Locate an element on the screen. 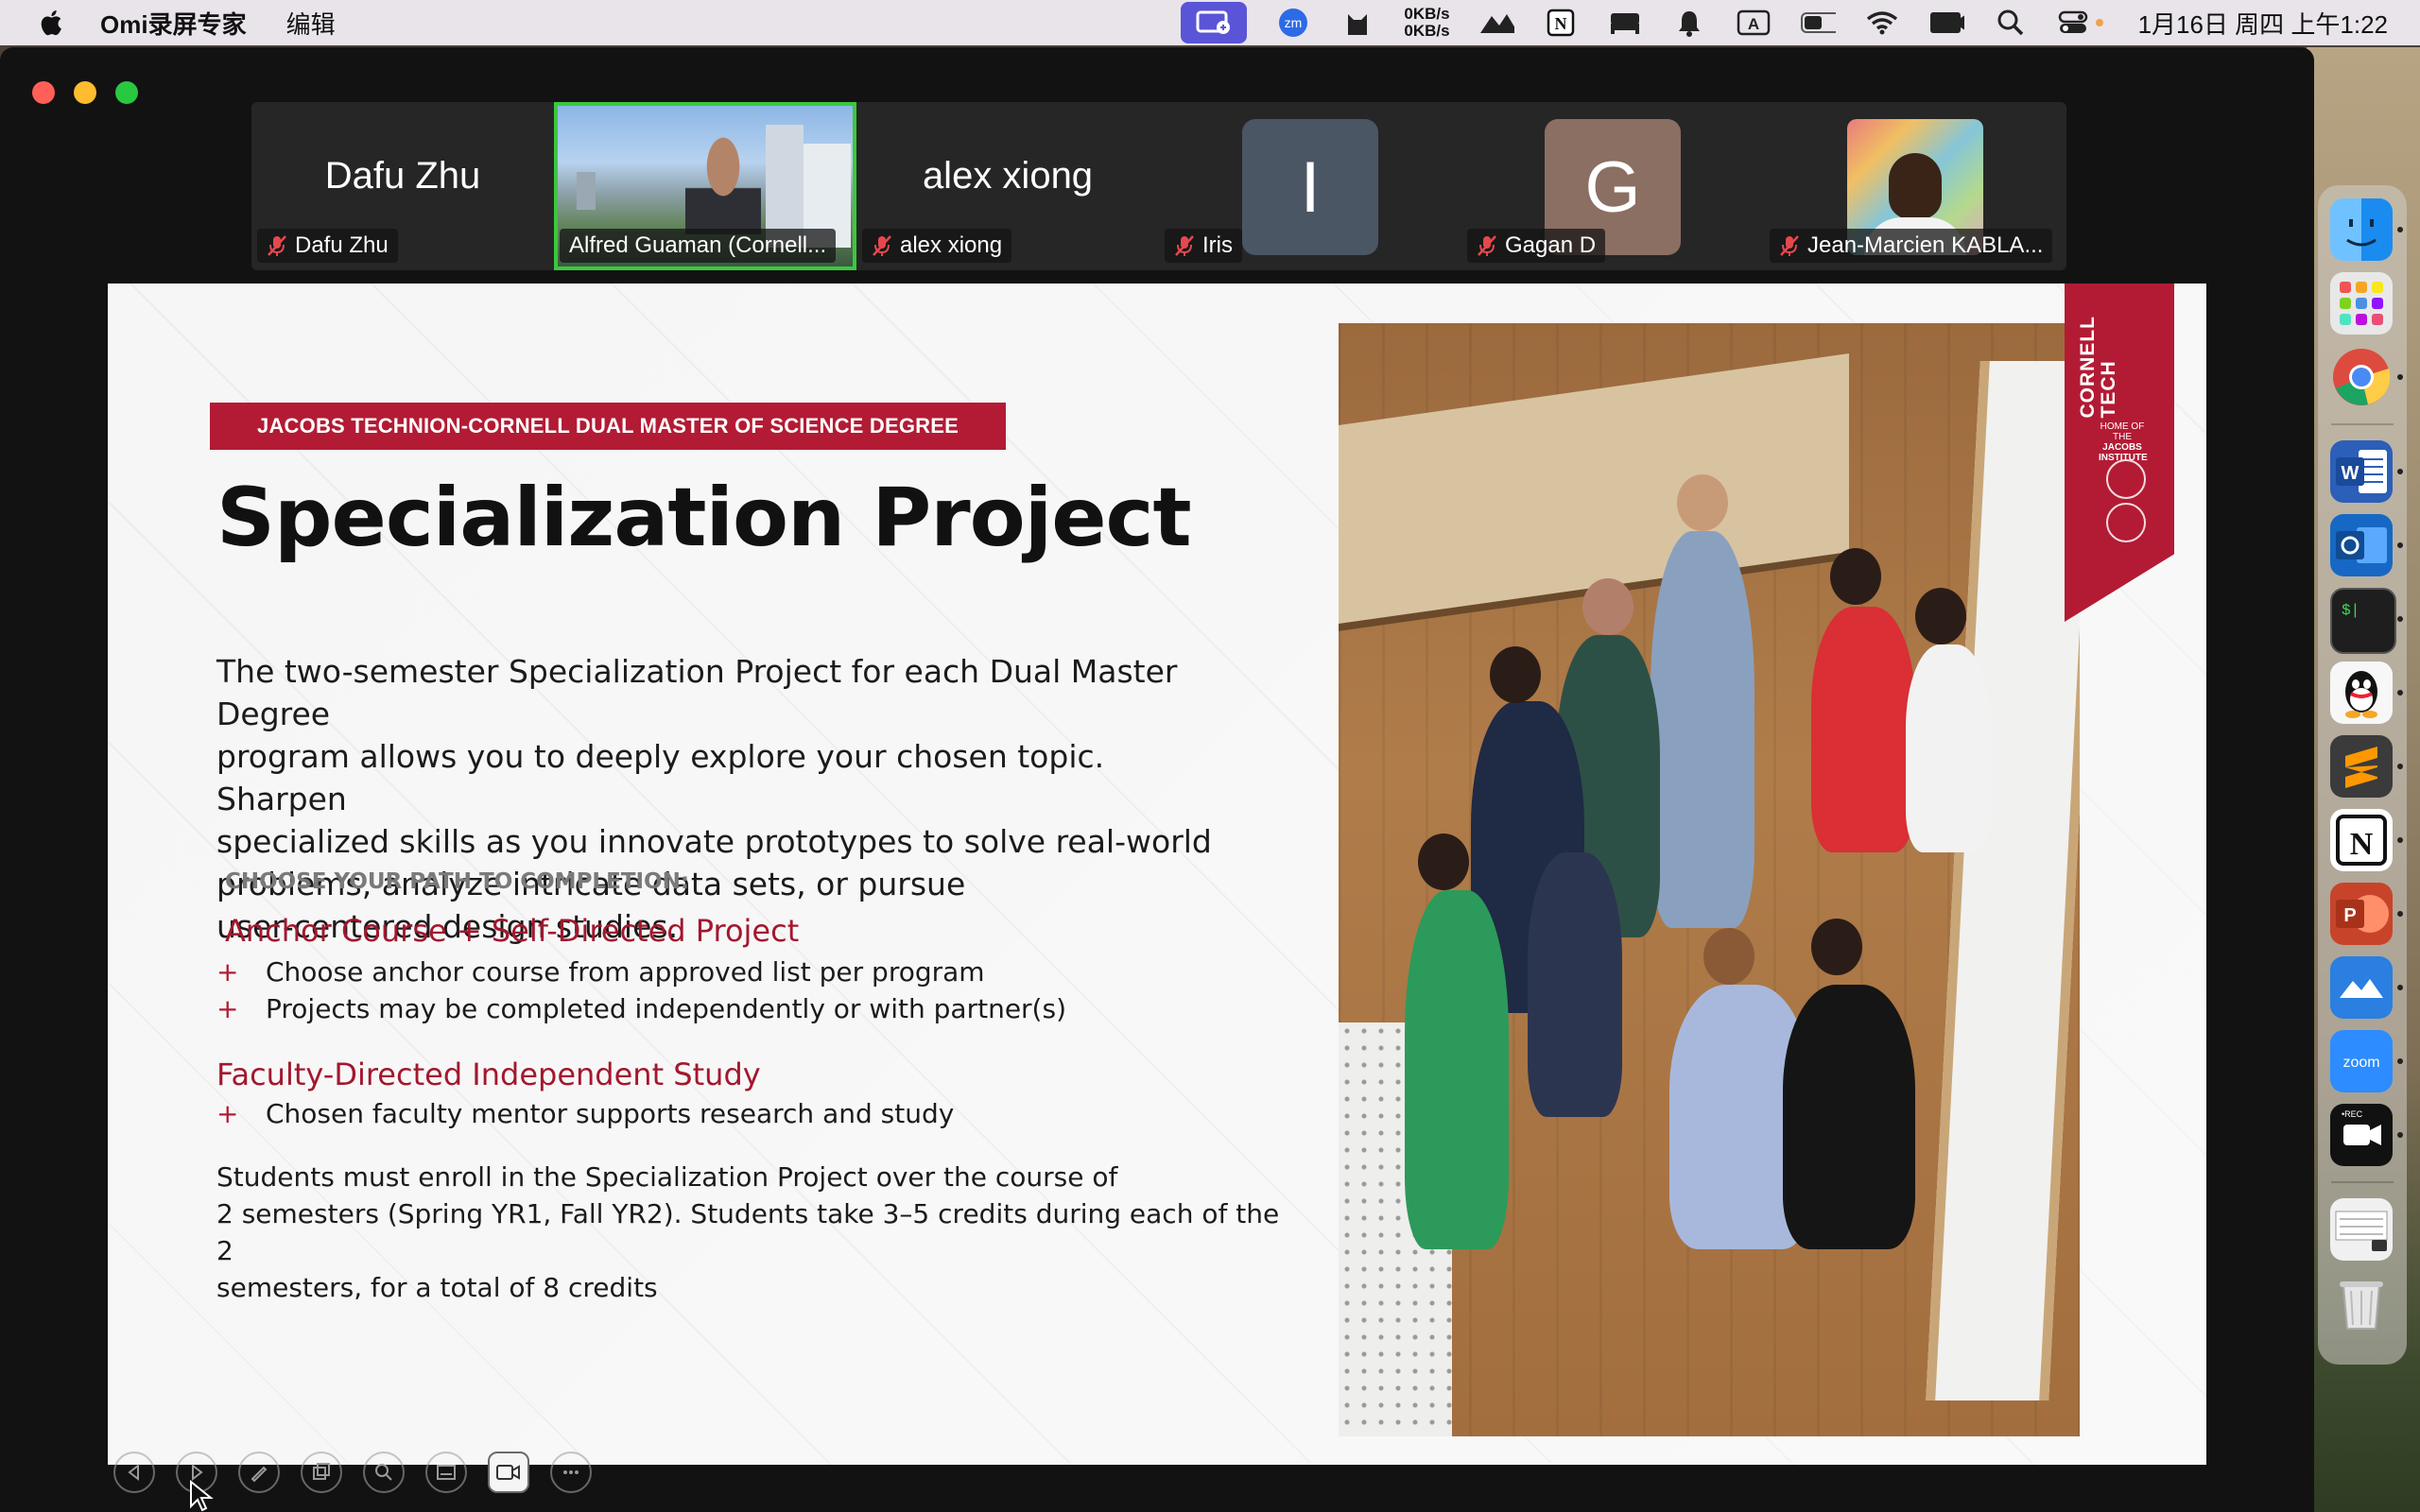  avatar: I is located at coordinates (1310, 187).